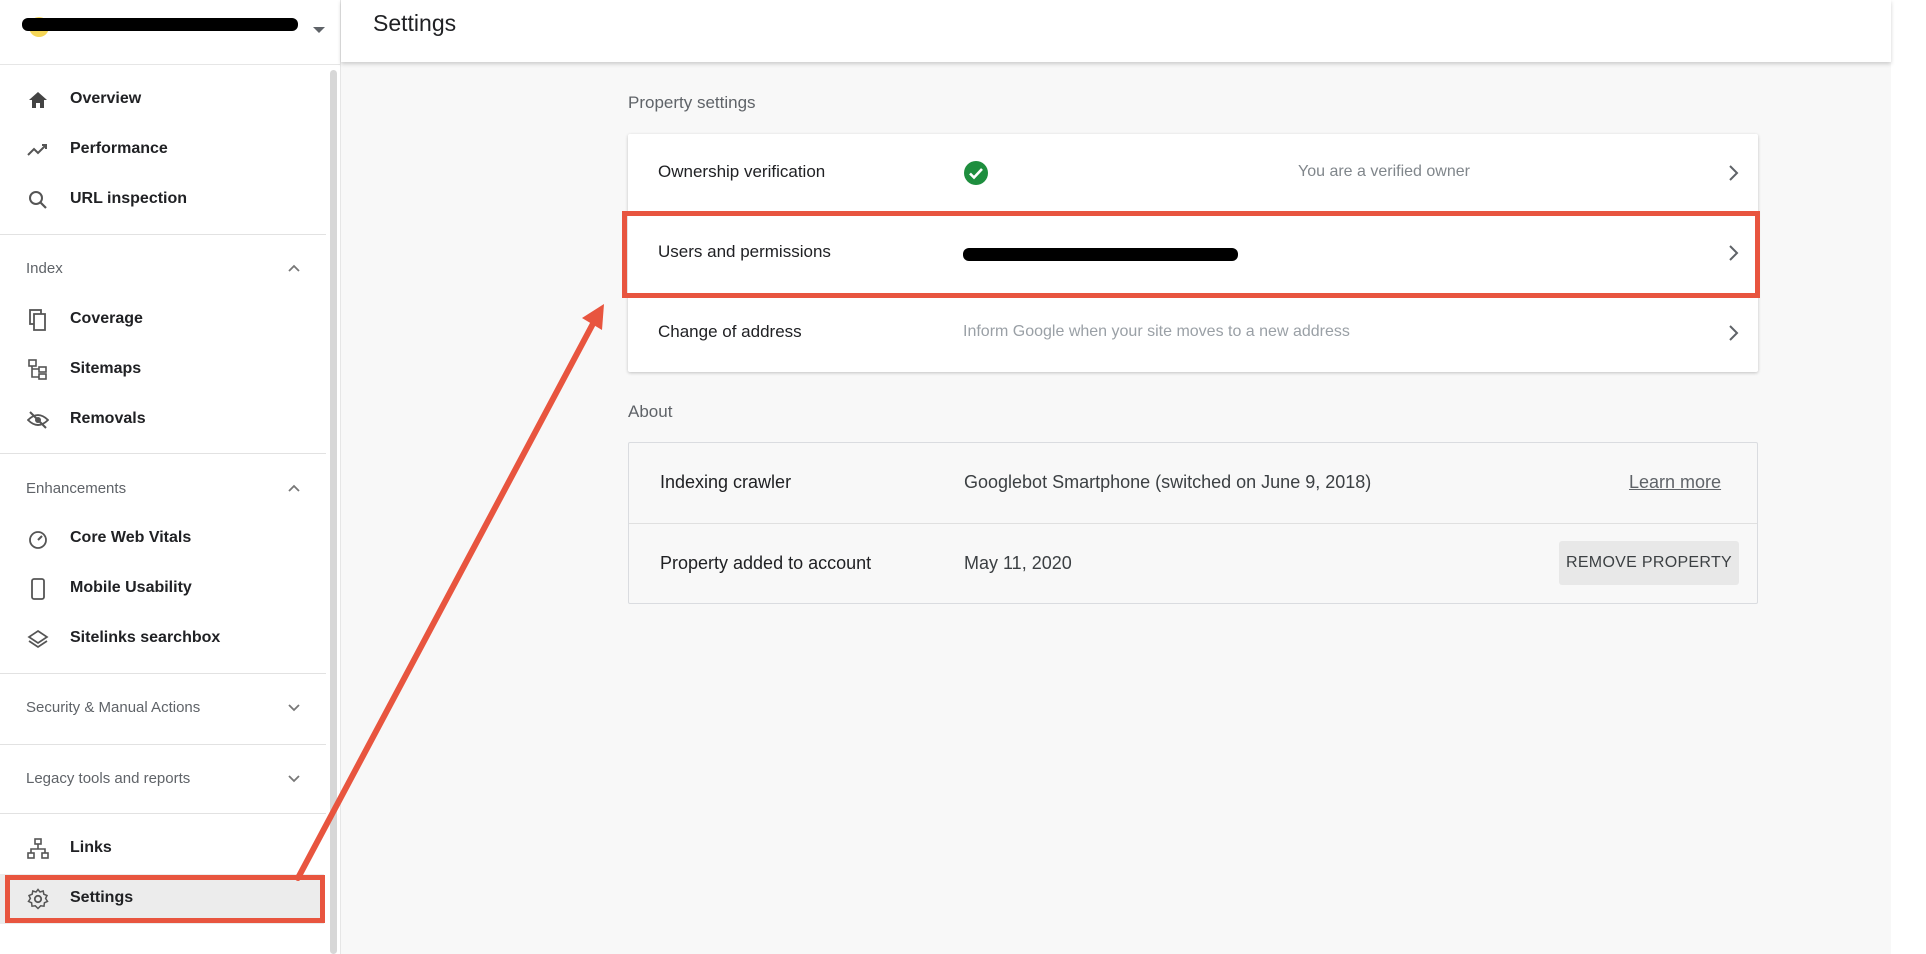  What do you see at coordinates (692, 102) in the screenshot?
I see `section-title-property-settings: Property settings` at bounding box center [692, 102].